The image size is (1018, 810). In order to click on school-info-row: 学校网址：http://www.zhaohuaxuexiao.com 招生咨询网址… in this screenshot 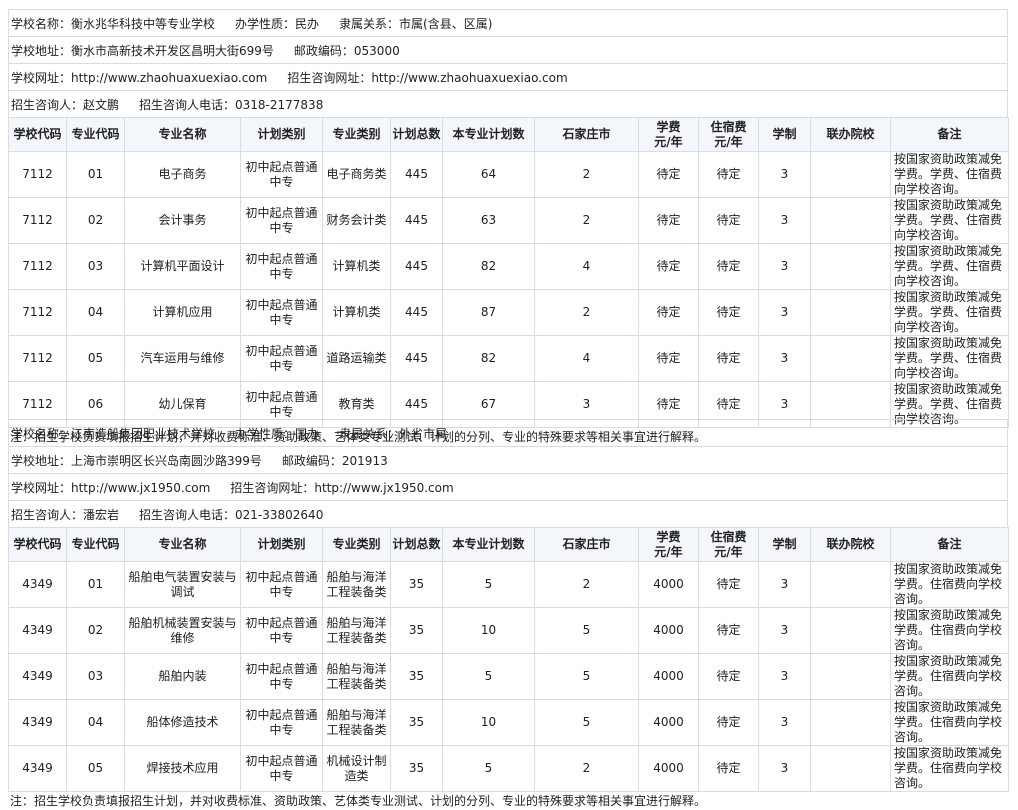, I will do `click(508, 76)`.